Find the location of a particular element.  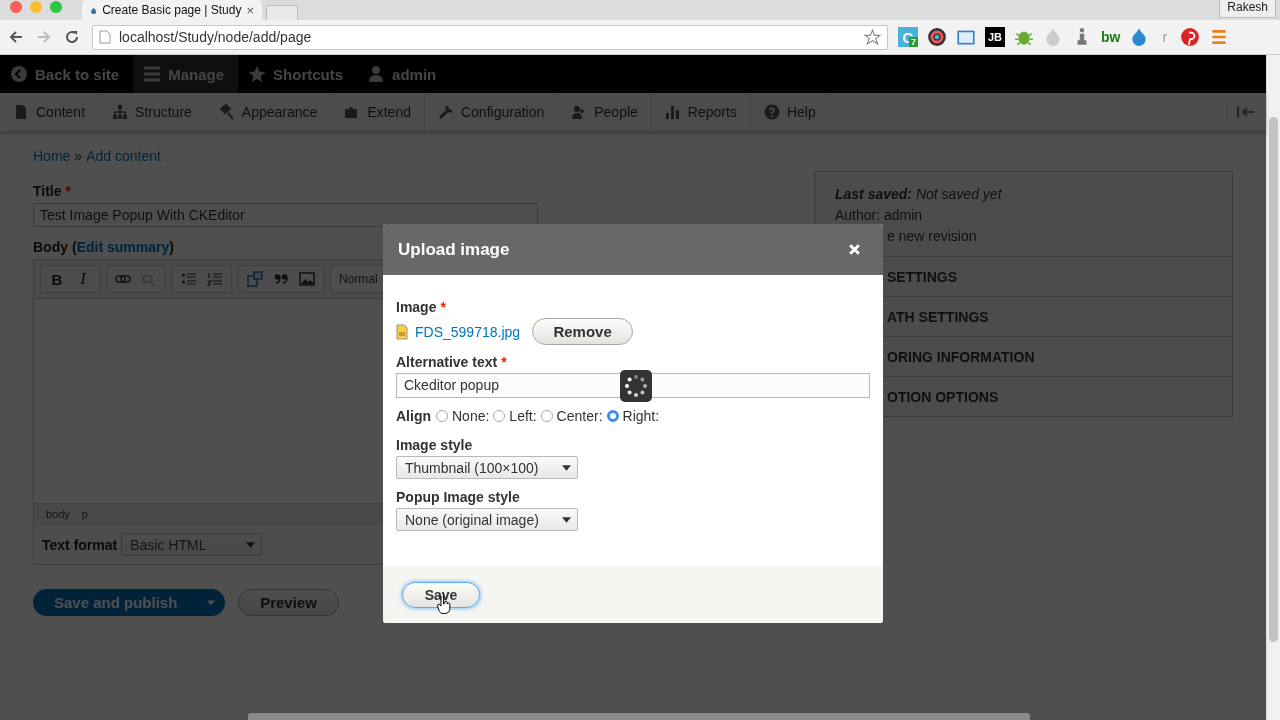

align-label: Align is located at coordinates (413, 416).